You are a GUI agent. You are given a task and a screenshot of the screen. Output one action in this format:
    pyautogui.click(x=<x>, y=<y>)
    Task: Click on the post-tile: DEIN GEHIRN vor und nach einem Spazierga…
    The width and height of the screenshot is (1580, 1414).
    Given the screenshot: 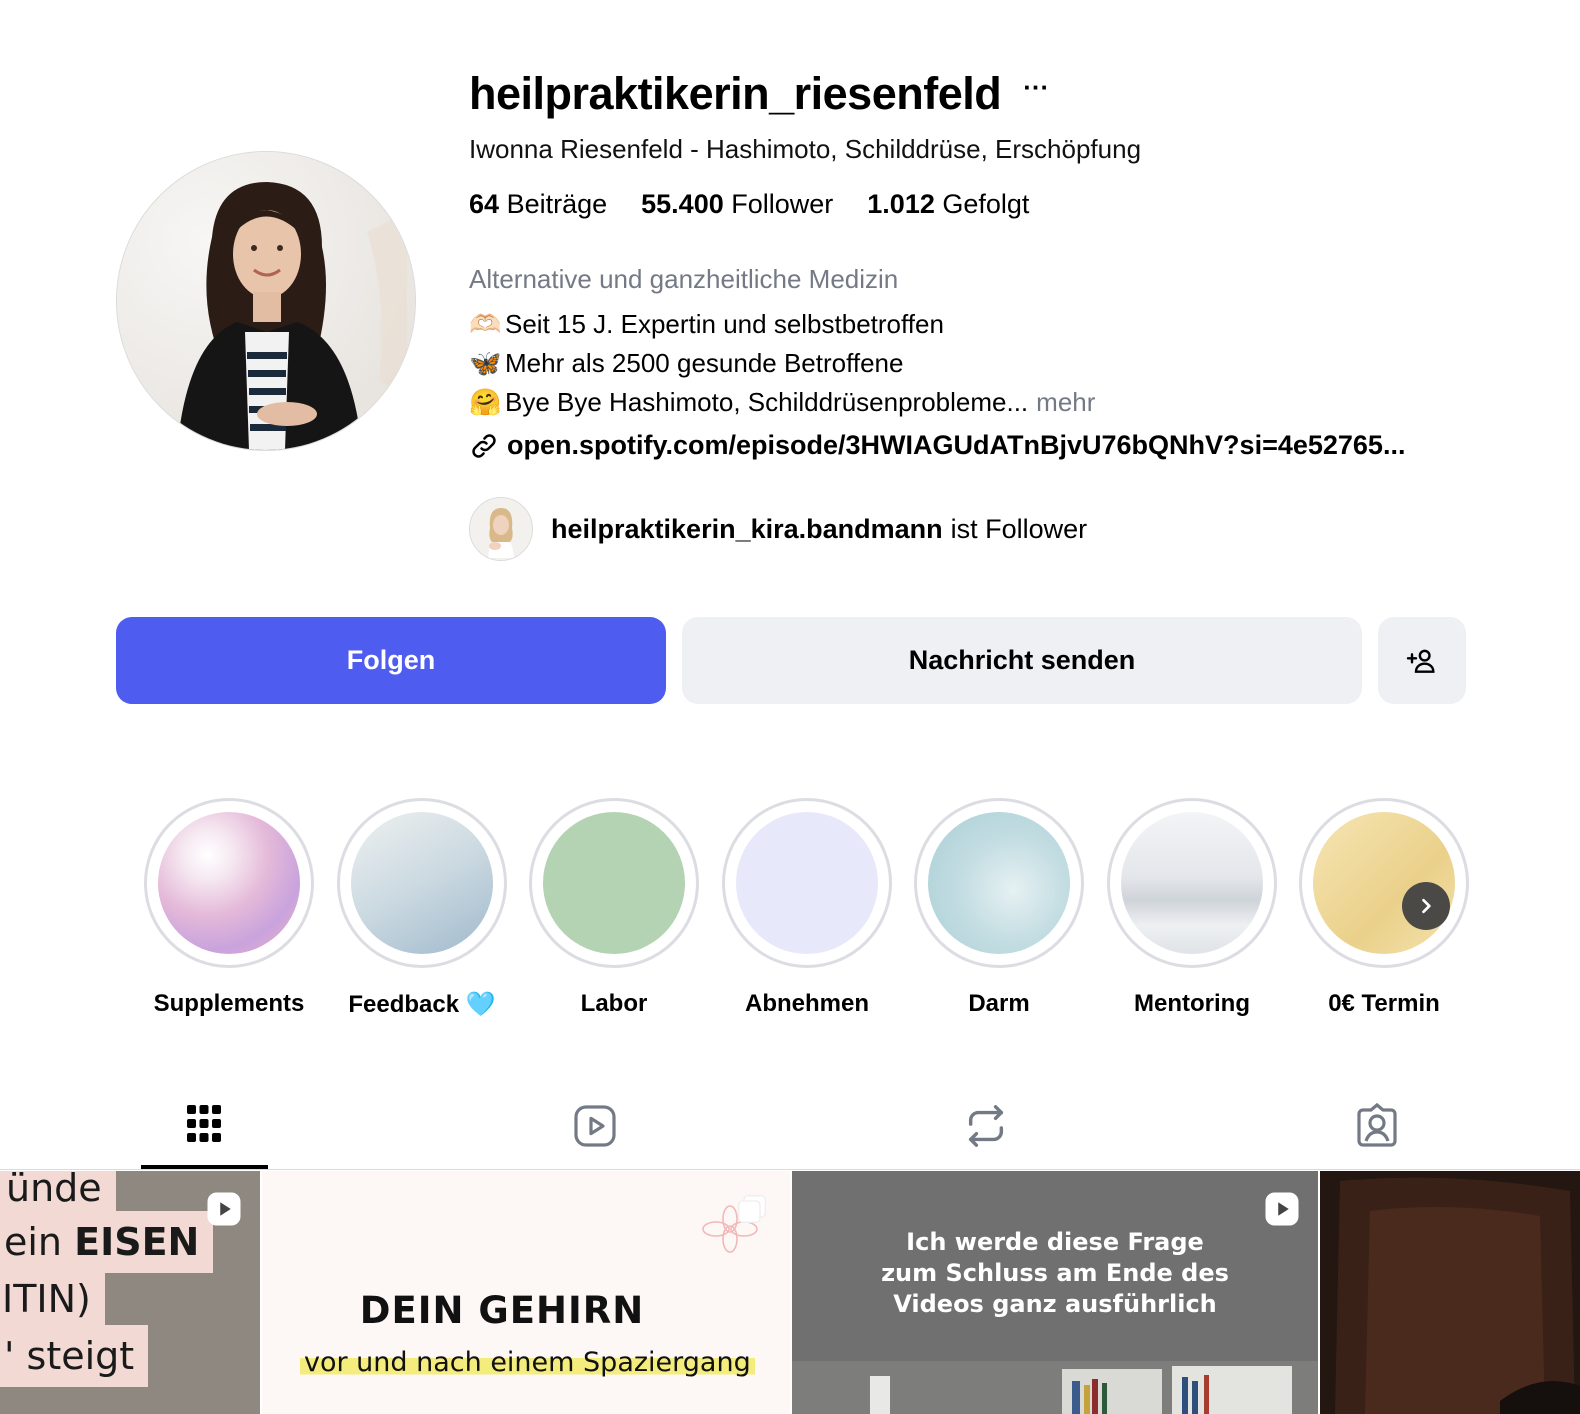 What is the action you would take?
    pyautogui.click(x=526, y=1292)
    